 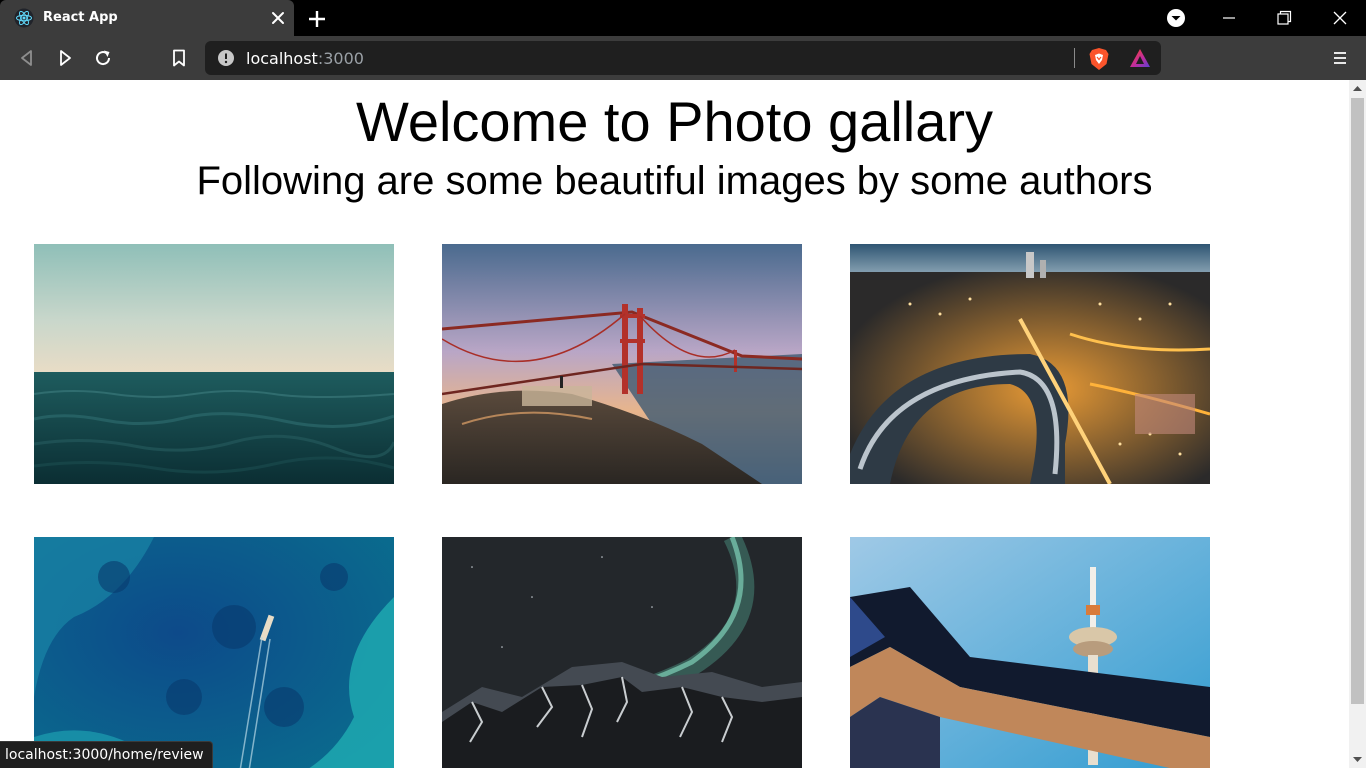 I want to click on golden-gate-bridge-photo, so click(x=622, y=364).